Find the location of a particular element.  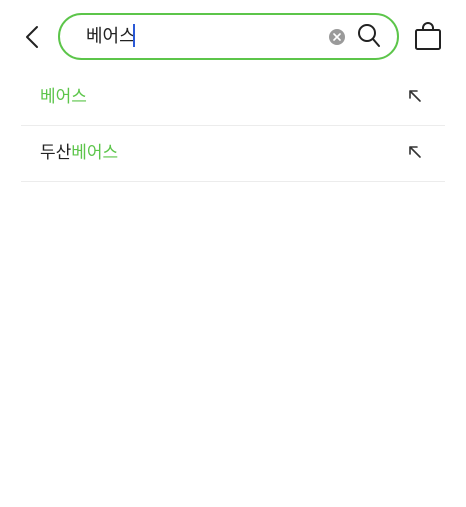

shopping-bag-button is located at coordinates (428, 36).